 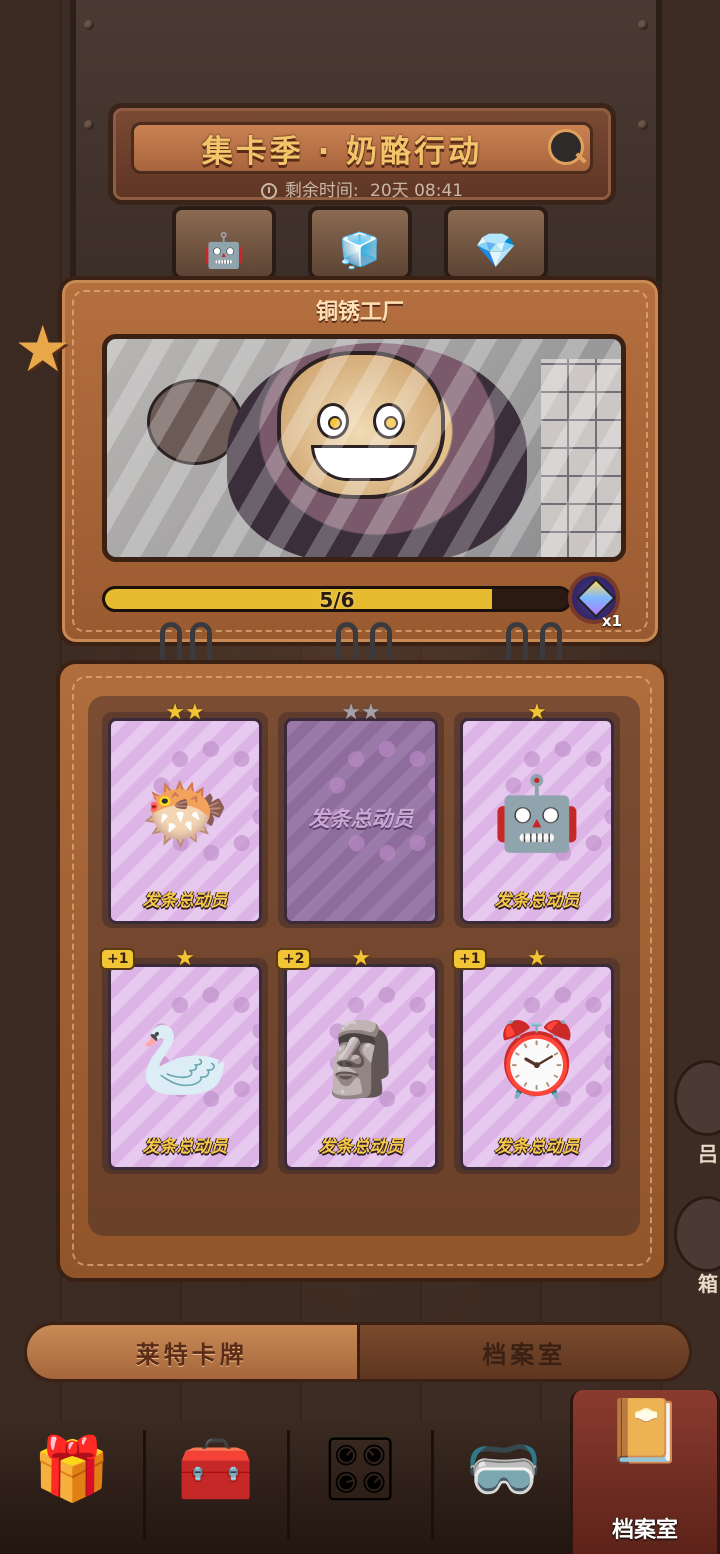 I want to click on section-tabs: 莱特卡牌 档案室, so click(x=358, y=1352).